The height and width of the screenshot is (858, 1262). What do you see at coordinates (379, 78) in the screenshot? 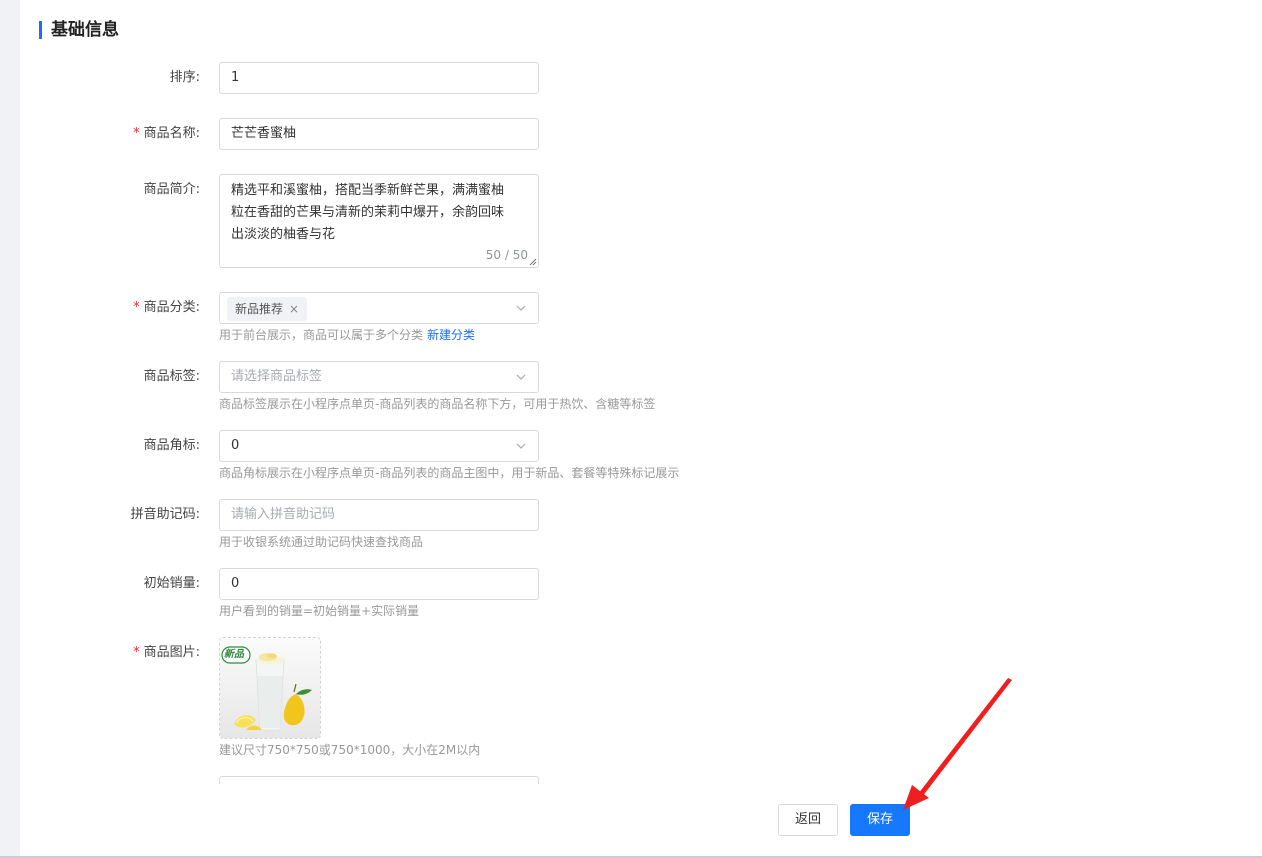
I see `sort-input: 1` at bounding box center [379, 78].